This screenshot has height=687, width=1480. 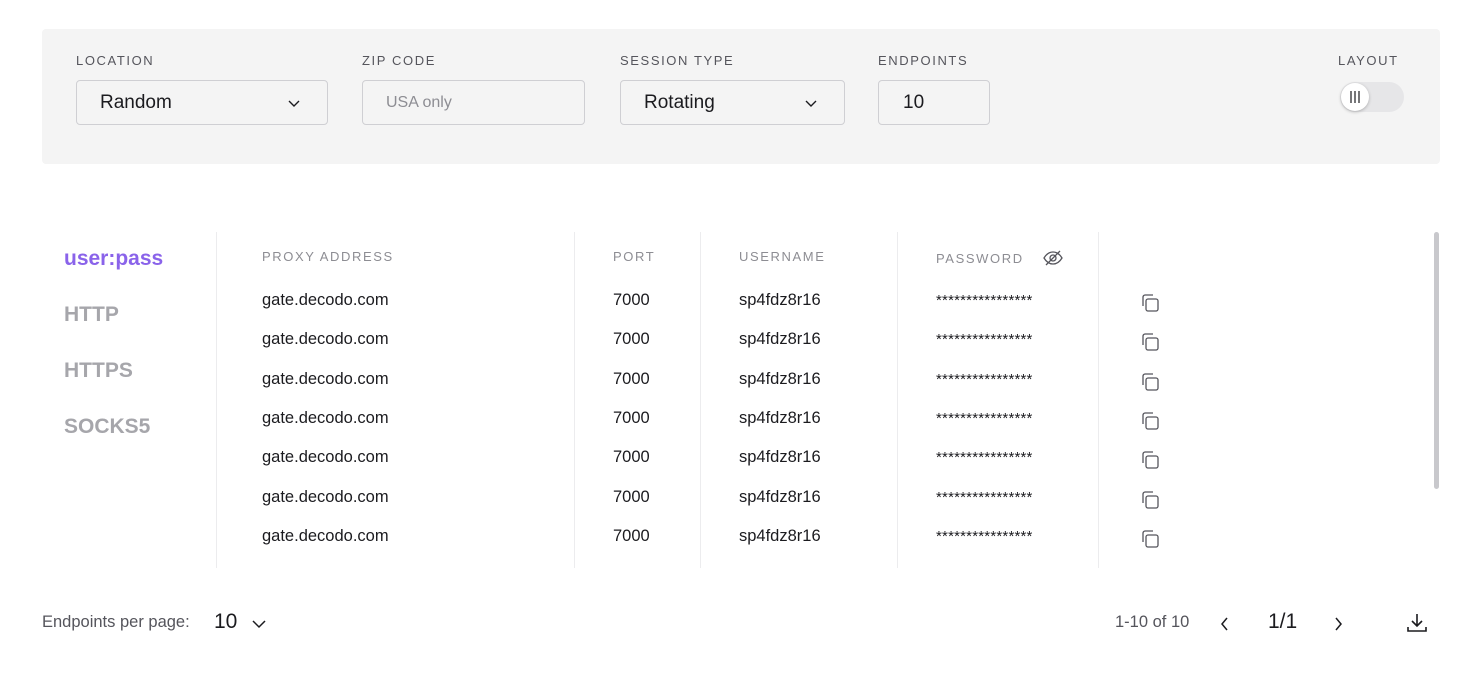 I want to click on layout-label: LAYOUT, so click(x=1368, y=60).